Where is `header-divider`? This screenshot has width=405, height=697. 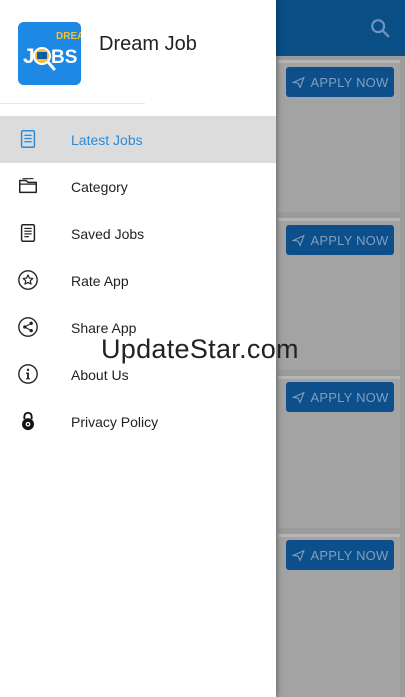 header-divider is located at coordinates (72, 103).